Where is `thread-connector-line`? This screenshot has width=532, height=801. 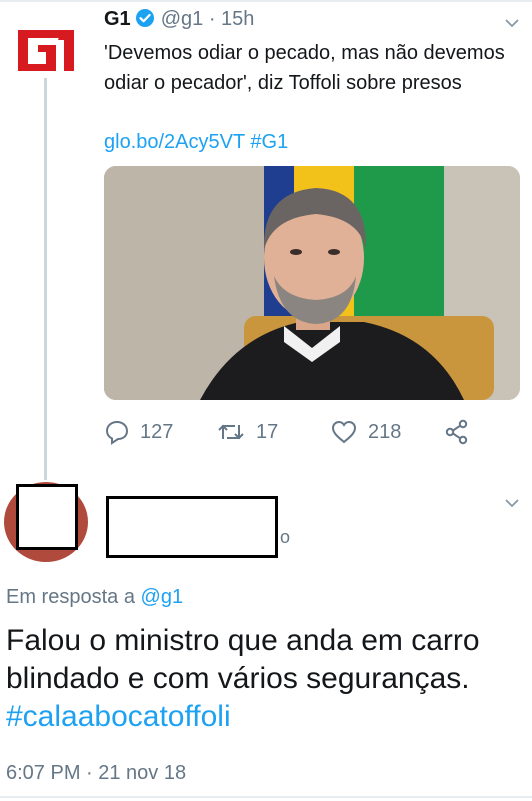
thread-connector-line is located at coordinates (45, 279).